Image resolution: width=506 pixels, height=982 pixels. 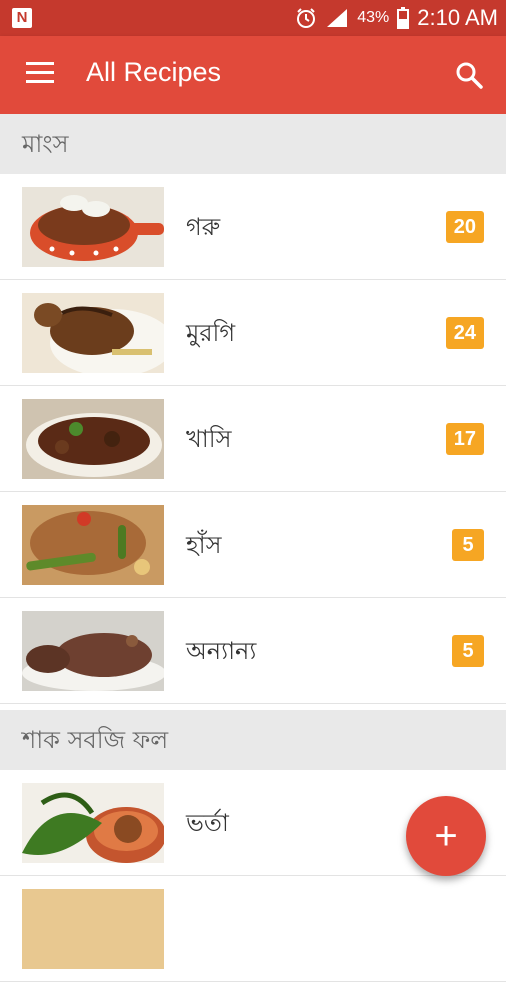 What do you see at coordinates (464, 439) in the screenshot?
I see `count-badge: 17` at bounding box center [464, 439].